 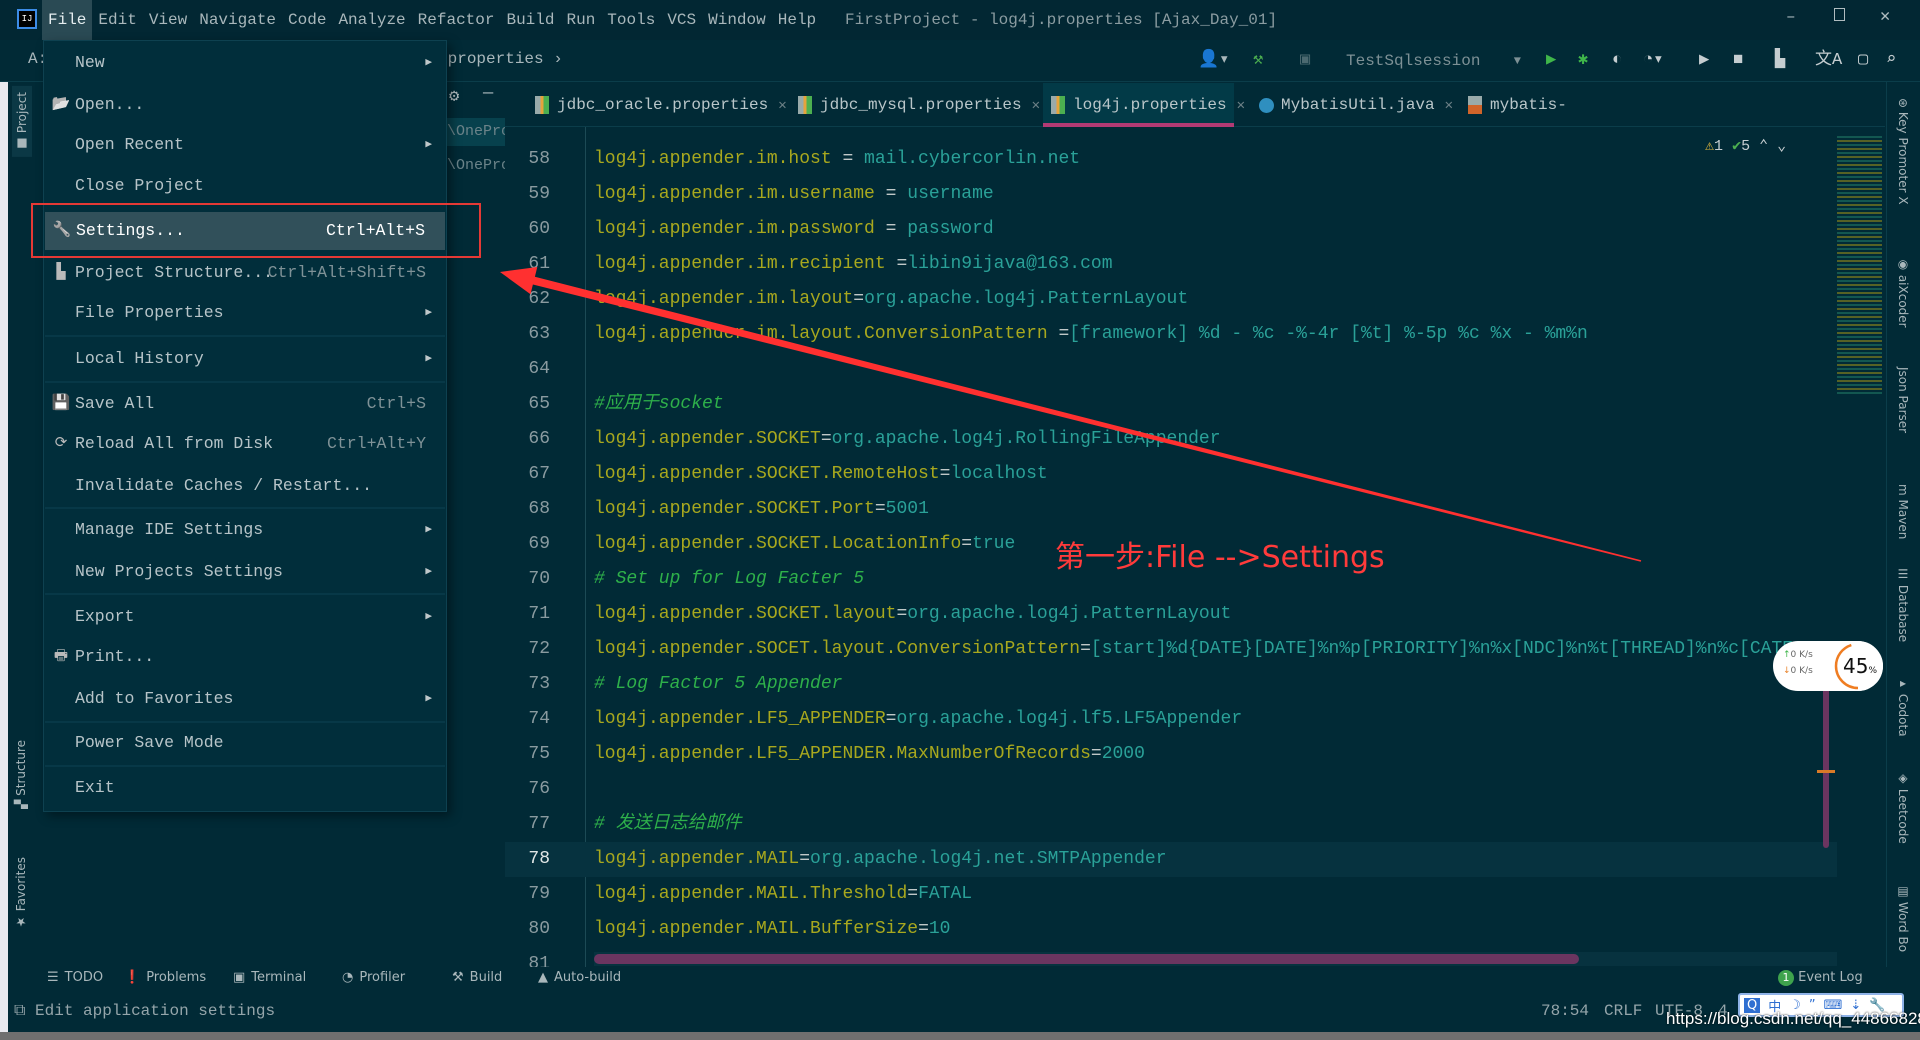 I want to click on tool-window-profiler: ◔ Profiler, so click(x=373, y=978).